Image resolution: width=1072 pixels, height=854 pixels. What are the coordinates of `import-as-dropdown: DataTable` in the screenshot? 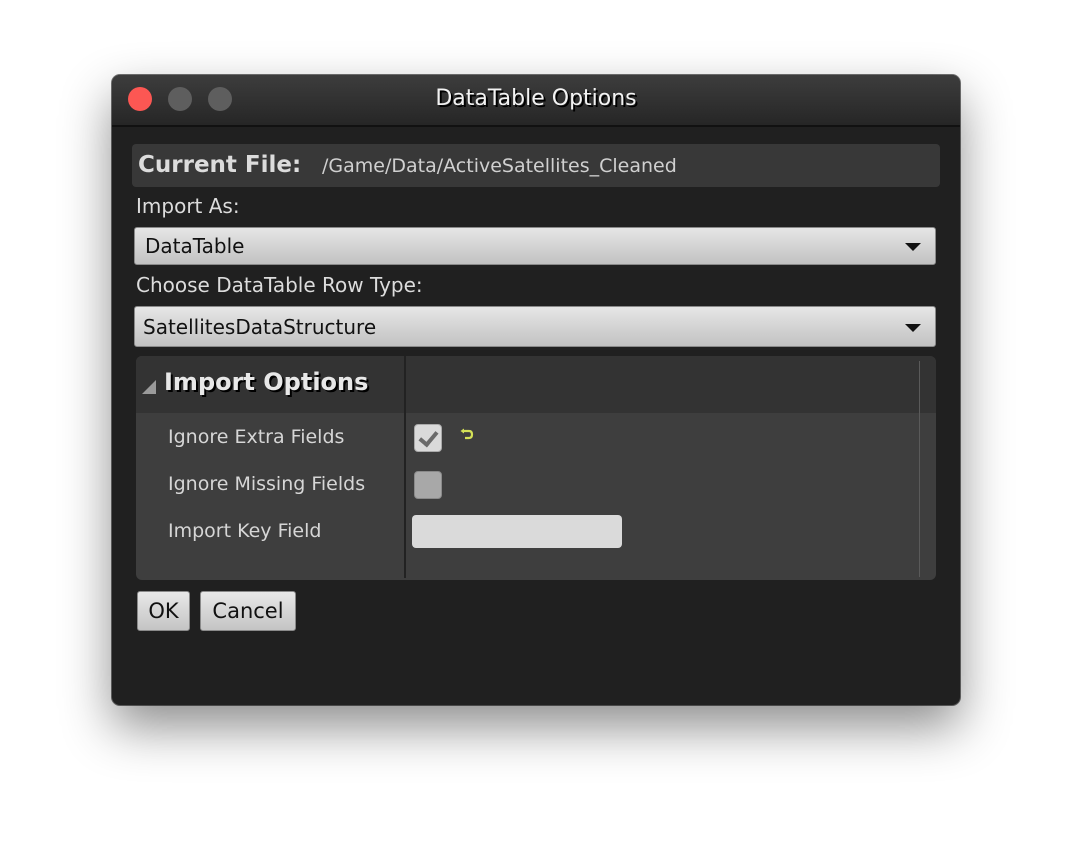 It's located at (535, 246).